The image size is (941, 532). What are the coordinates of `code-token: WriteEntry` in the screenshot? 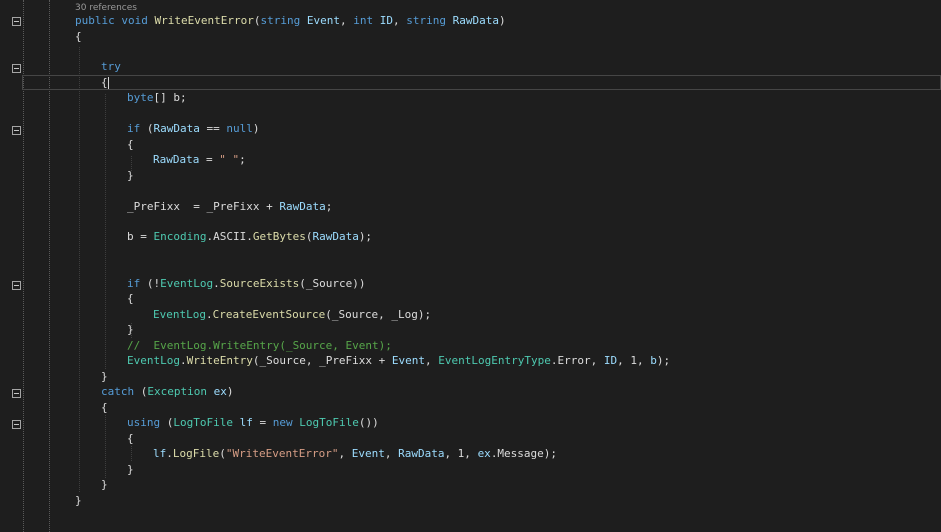 It's located at (219, 360).